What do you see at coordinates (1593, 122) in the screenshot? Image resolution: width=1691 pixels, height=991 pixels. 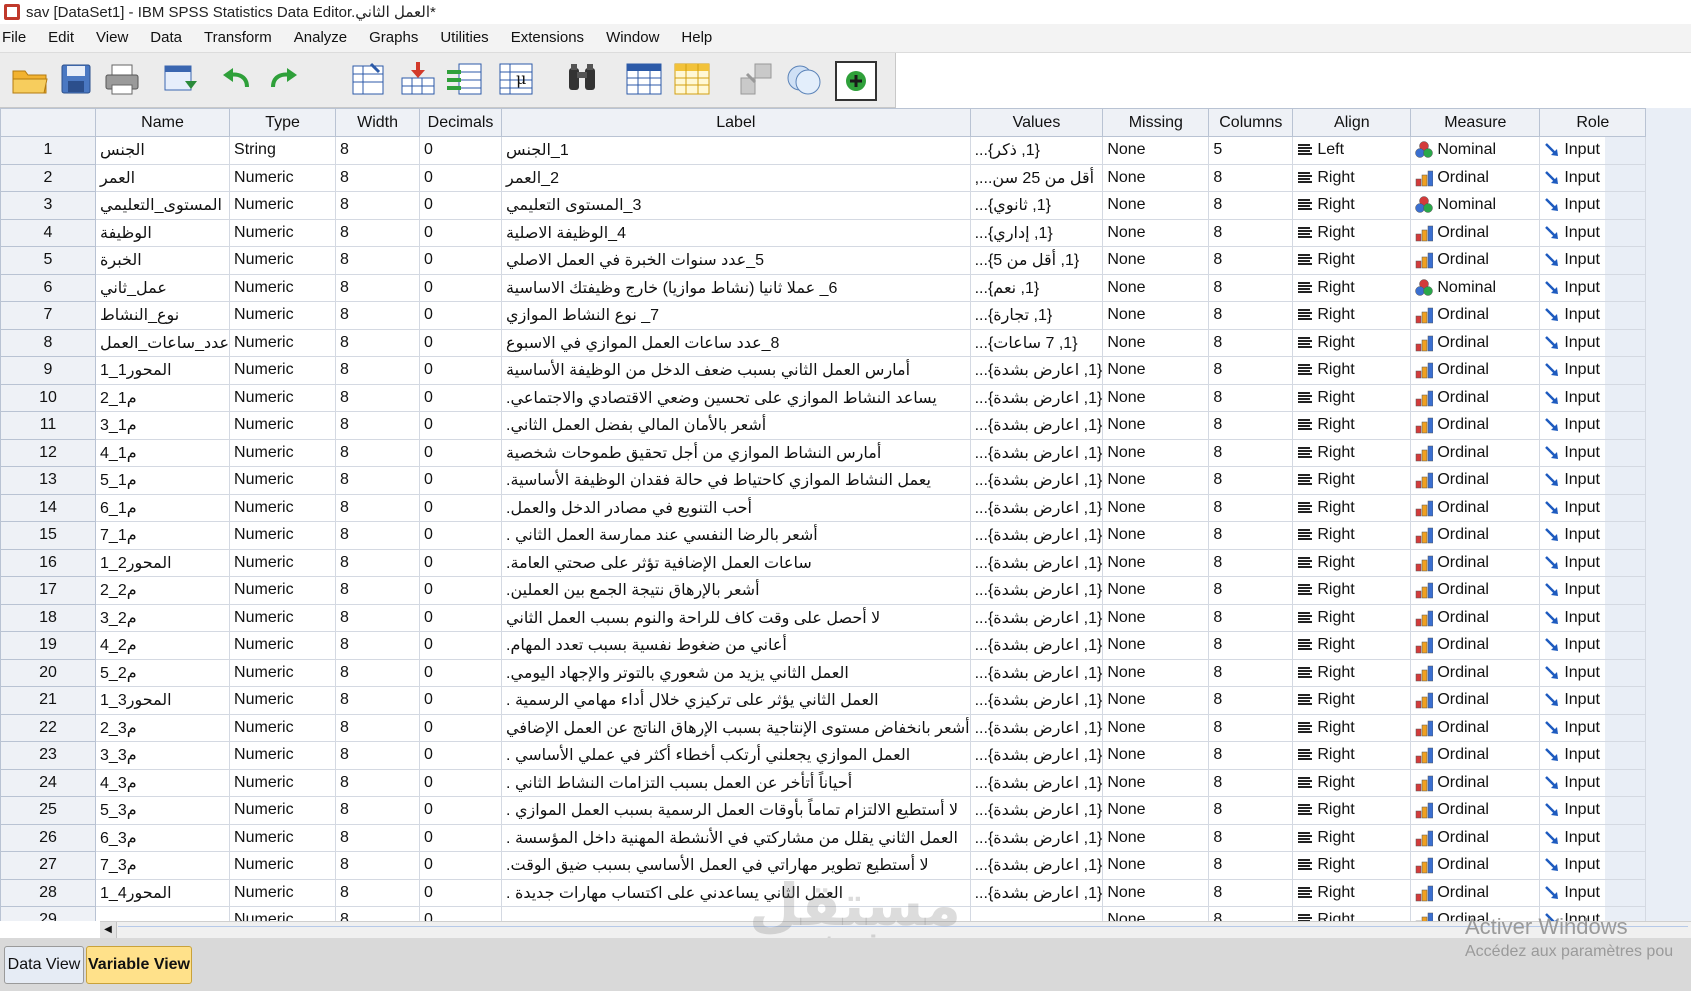 I see `column-header-role: Role` at bounding box center [1593, 122].